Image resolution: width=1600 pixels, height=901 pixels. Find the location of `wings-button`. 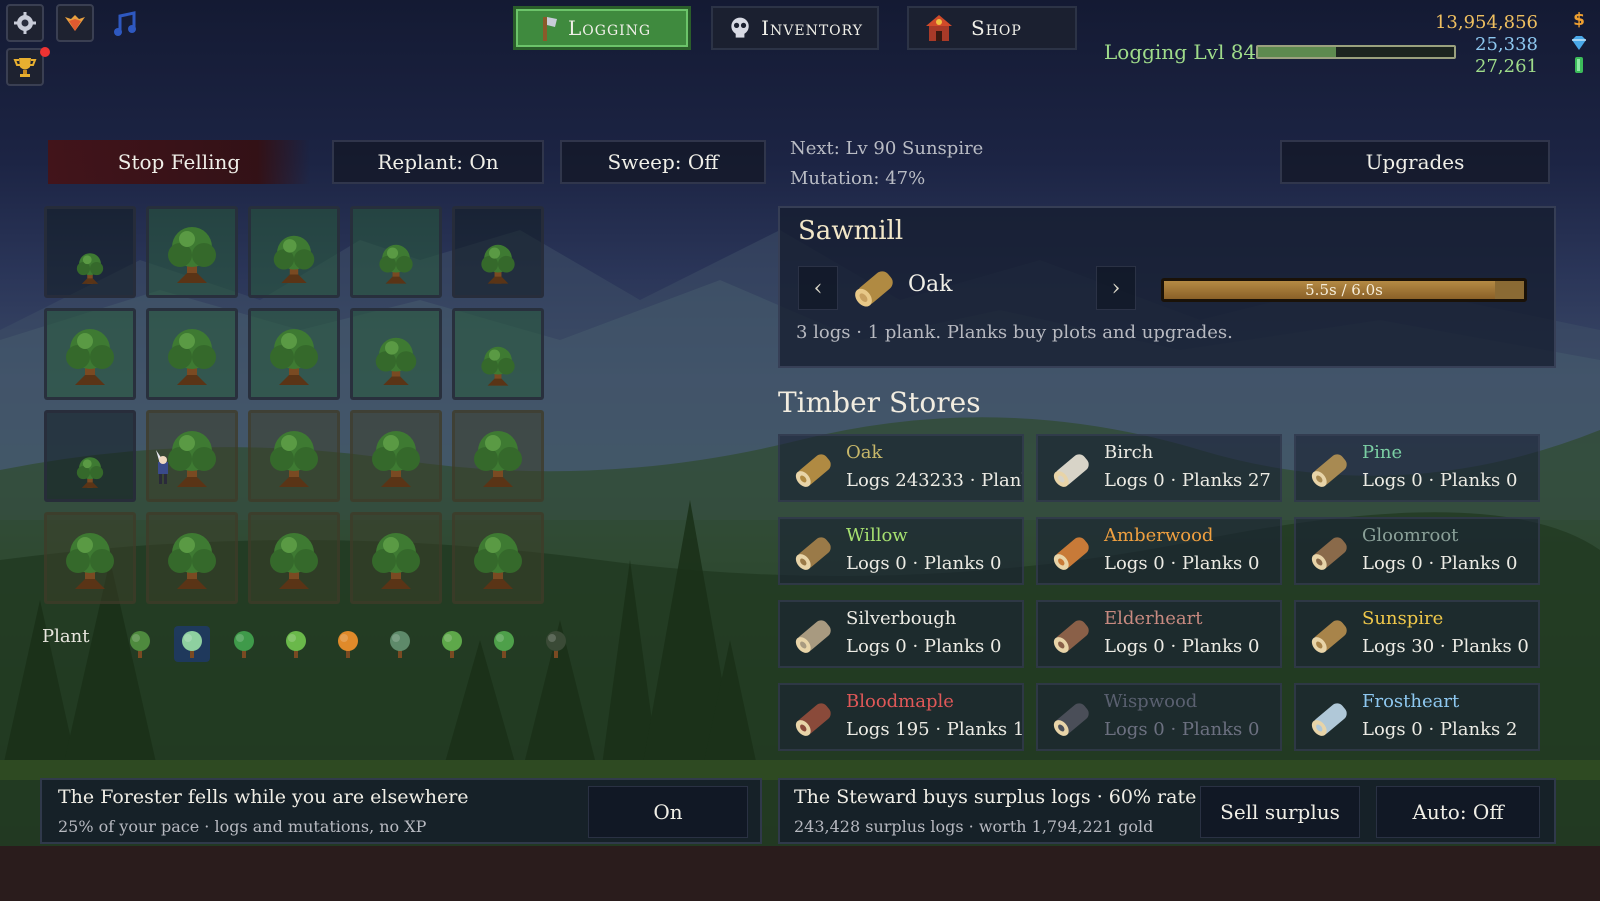

wings-button is located at coordinates (75, 23).